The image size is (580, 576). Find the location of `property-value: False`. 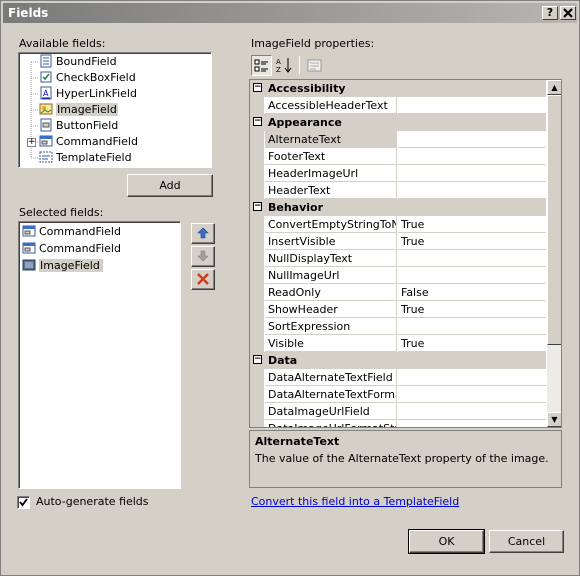

property-value: False is located at coordinates (472, 292).